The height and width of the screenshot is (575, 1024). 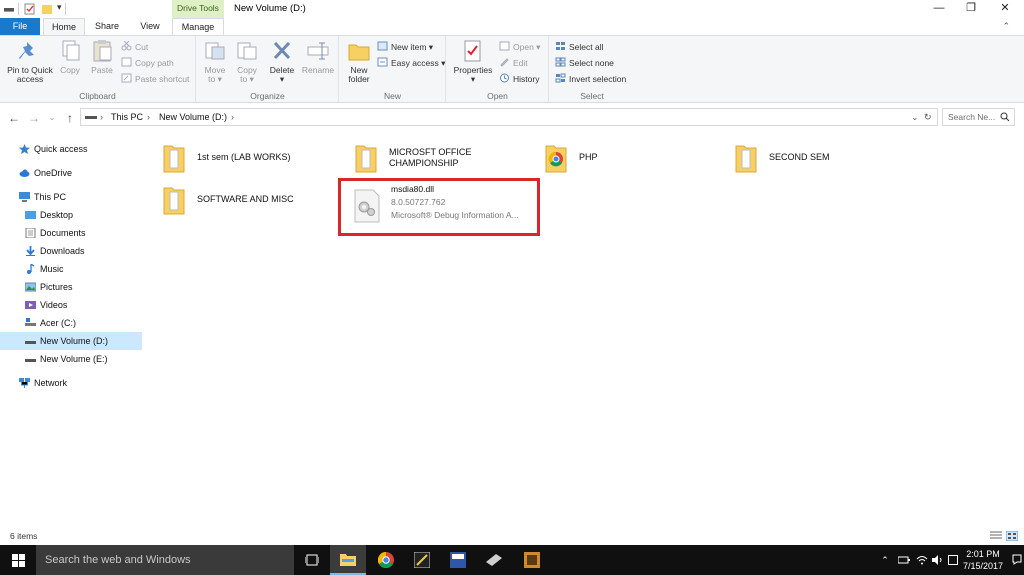 What do you see at coordinates (71, 197) in the screenshot?
I see `nav-this-pc: This PC` at bounding box center [71, 197].